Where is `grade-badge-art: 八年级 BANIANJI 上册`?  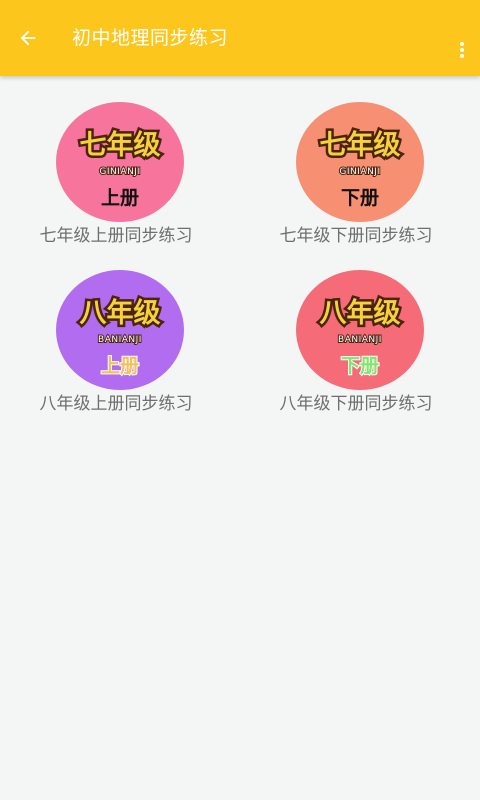
grade-badge-art: 八年级 BANIANJI 上册 is located at coordinates (120, 330).